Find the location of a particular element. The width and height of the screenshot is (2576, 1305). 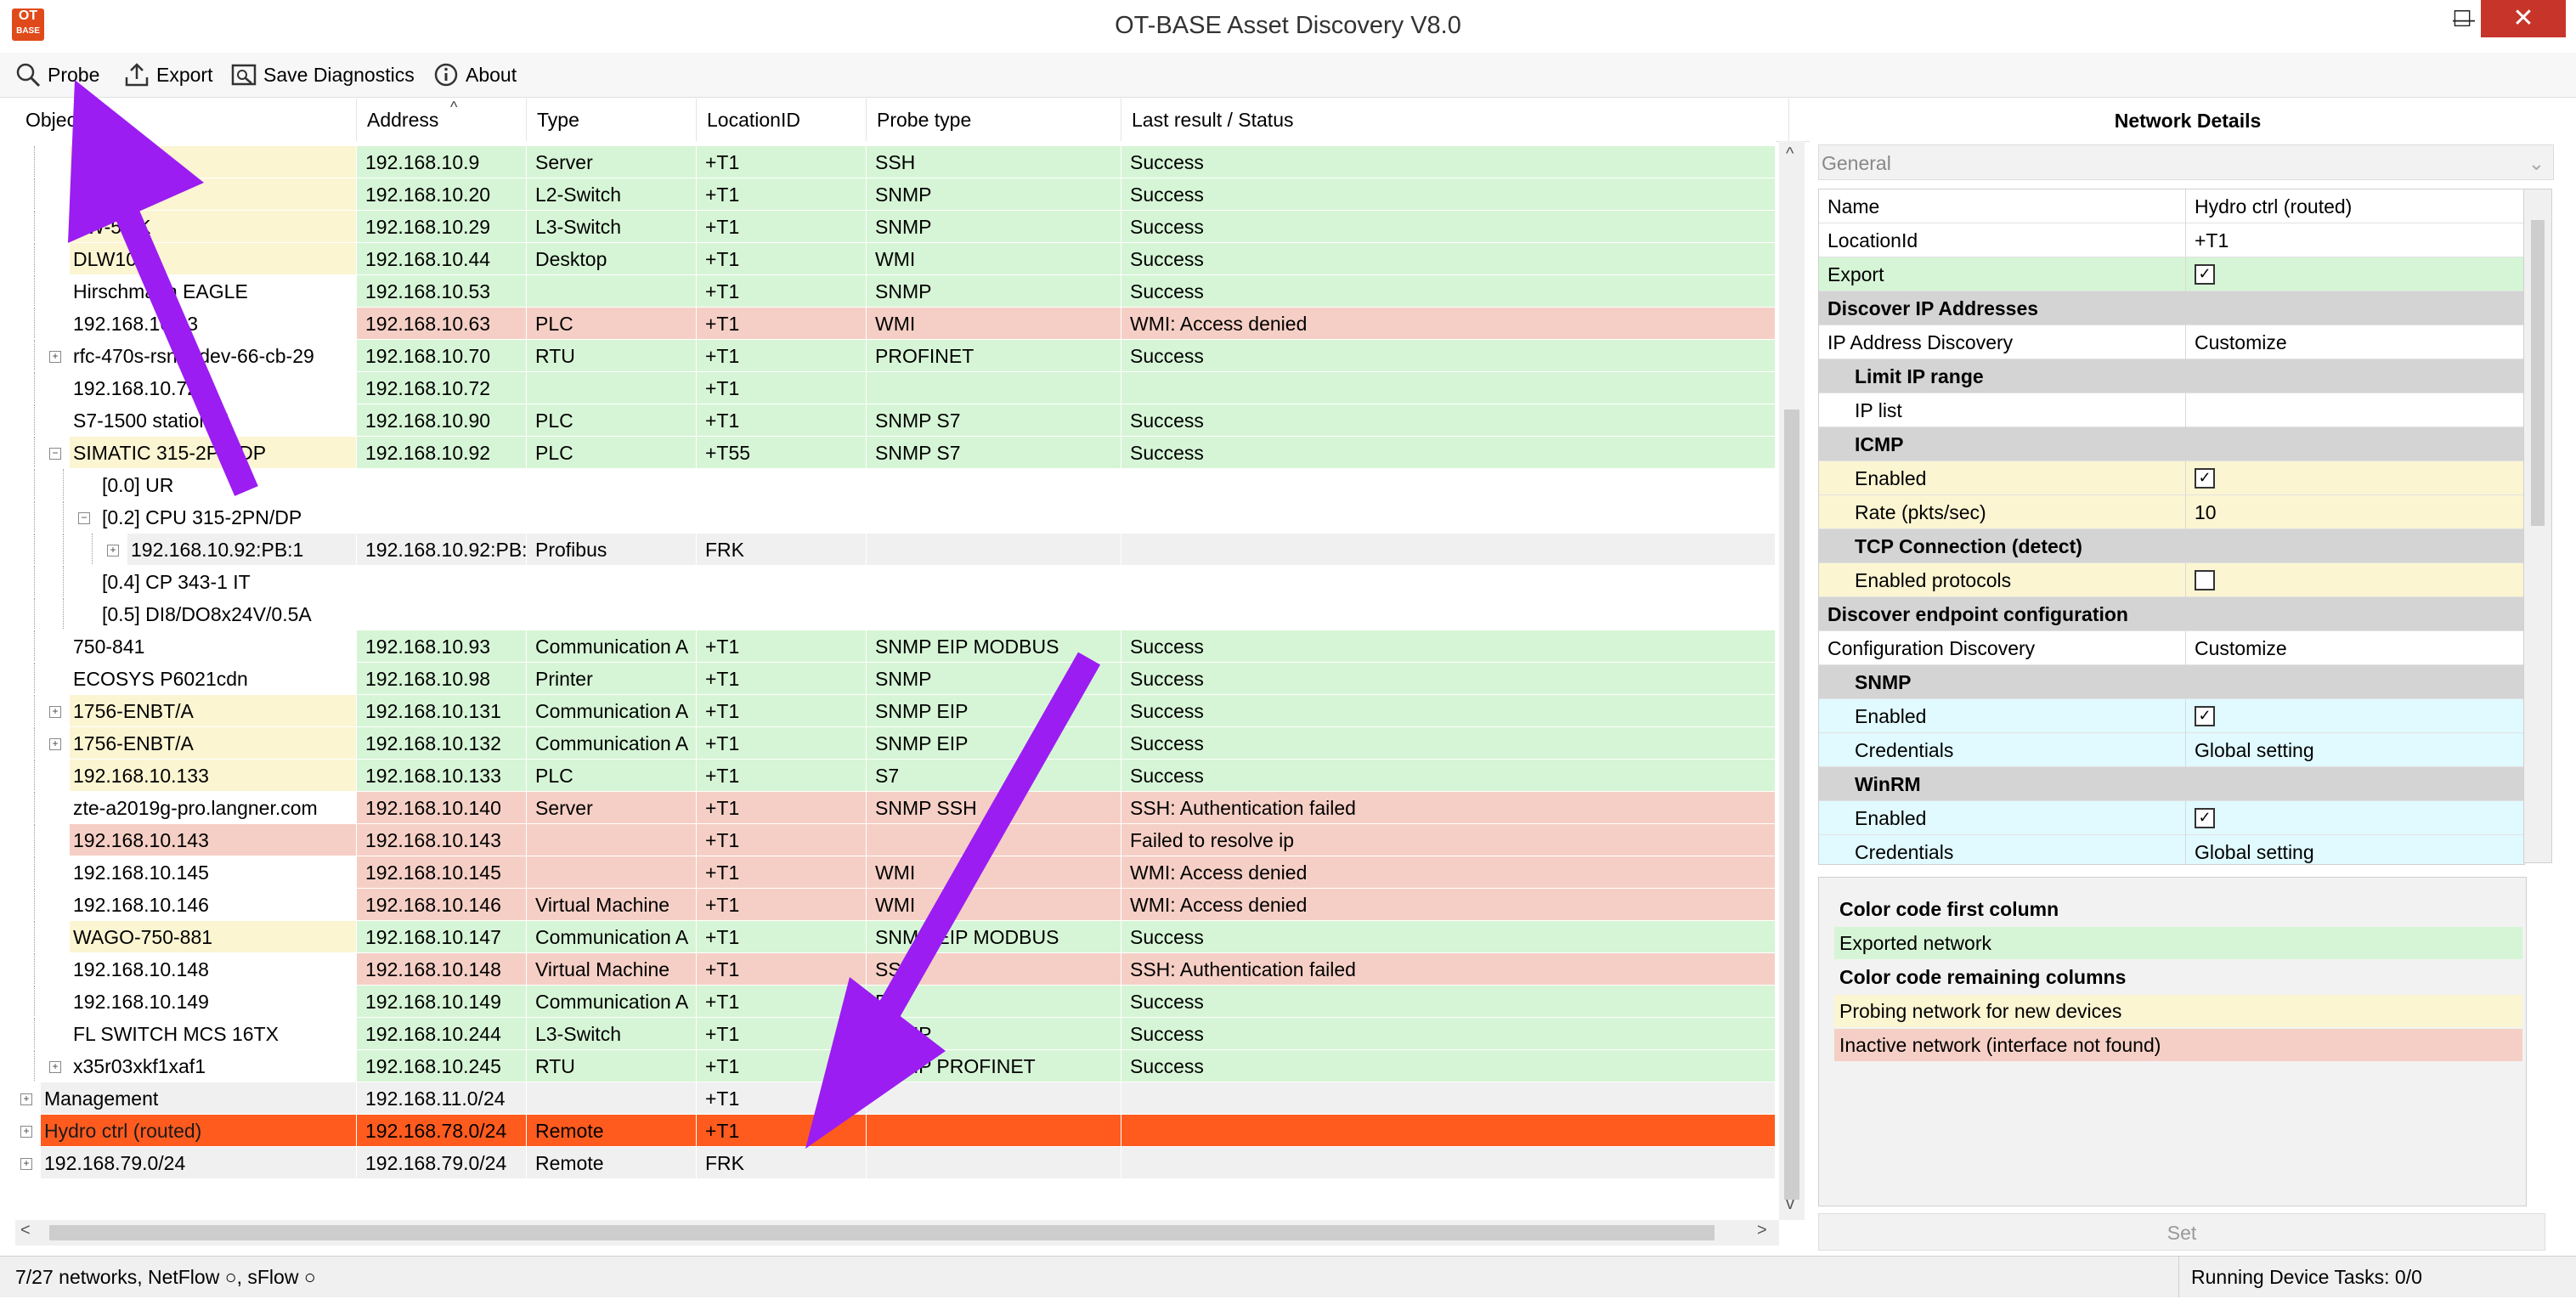

cell-object: 192.168.10.145 is located at coordinates (186, 872).